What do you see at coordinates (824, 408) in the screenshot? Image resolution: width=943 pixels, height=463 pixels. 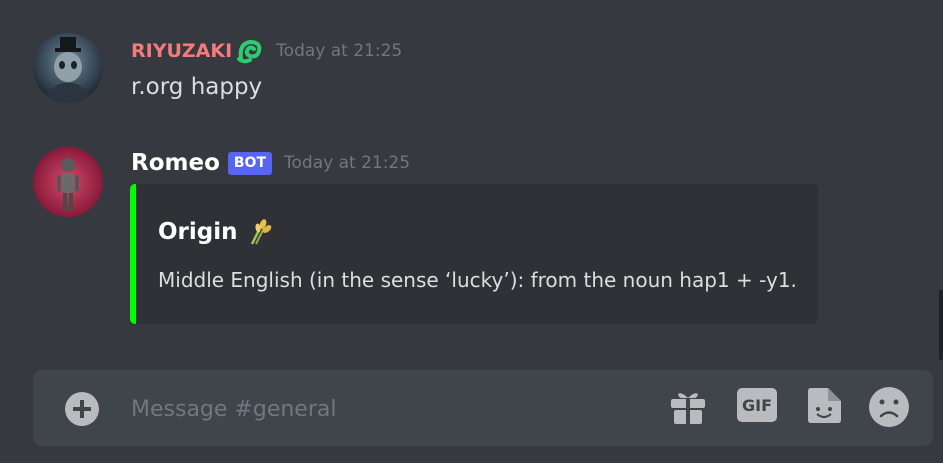 I see `sticker-icon` at bounding box center [824, 408].